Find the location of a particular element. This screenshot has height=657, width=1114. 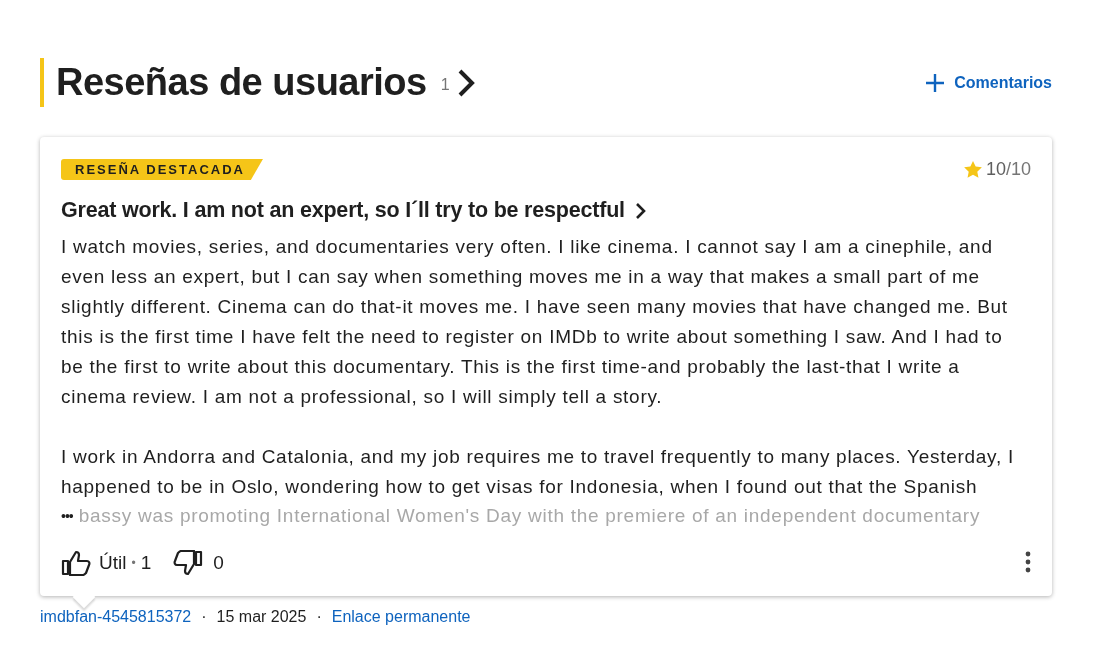

permalink-link: Enlace permanente is located at coordinates (401, 617).